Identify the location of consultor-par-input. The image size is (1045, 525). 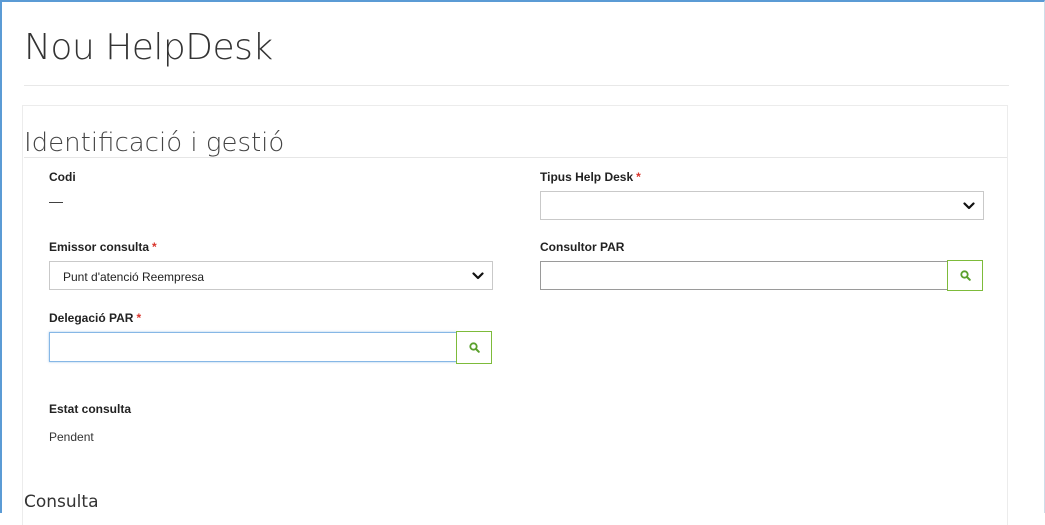
(744, 275).